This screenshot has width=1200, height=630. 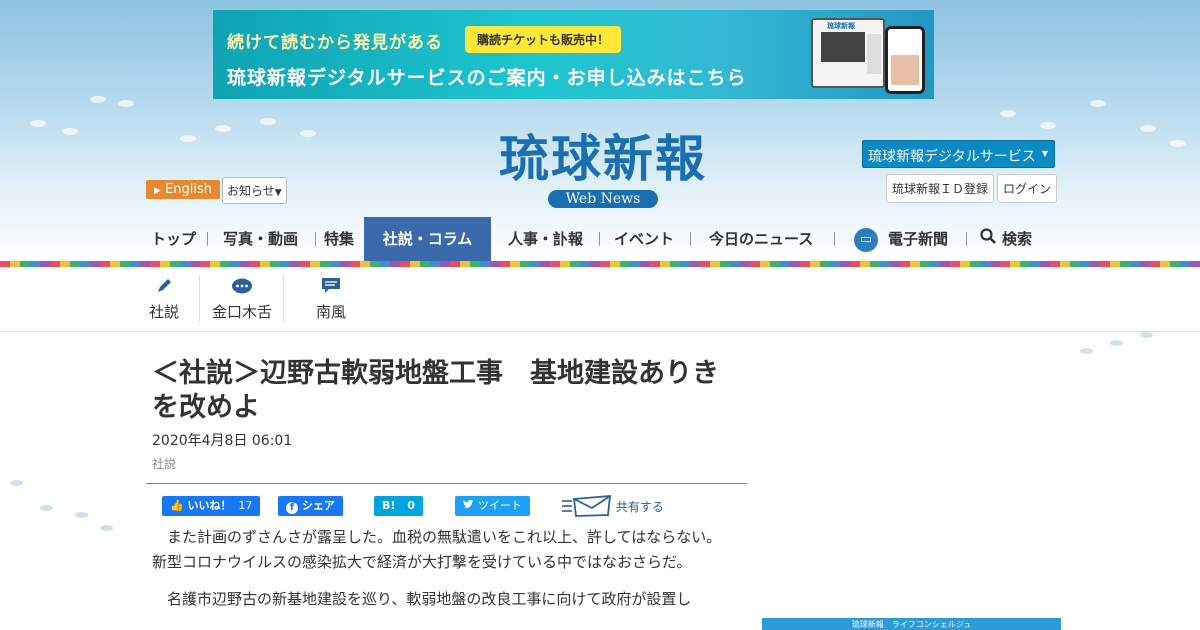 I want to click on nav-people: 人事・訃報, so click(x=545, y=239).